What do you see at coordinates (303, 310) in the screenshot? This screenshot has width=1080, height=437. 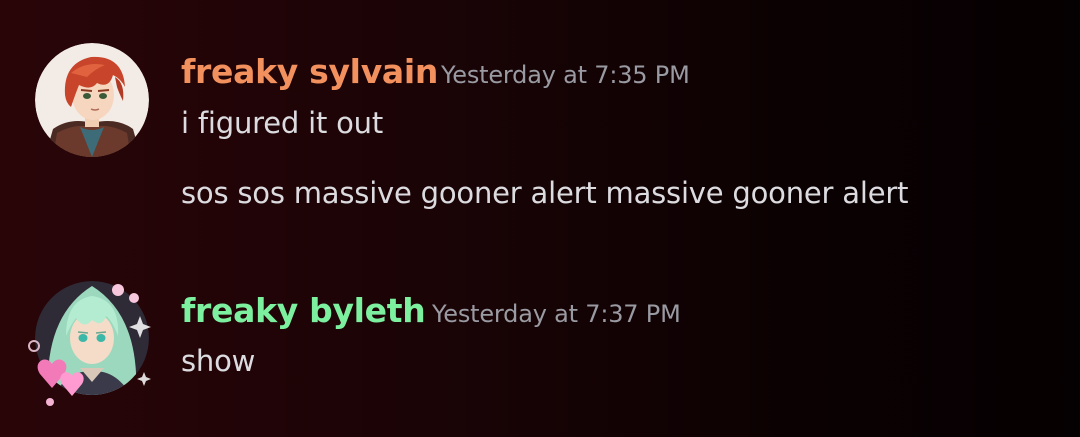 I see `message-author: freaky byleth` at bounding box center [303, 310].